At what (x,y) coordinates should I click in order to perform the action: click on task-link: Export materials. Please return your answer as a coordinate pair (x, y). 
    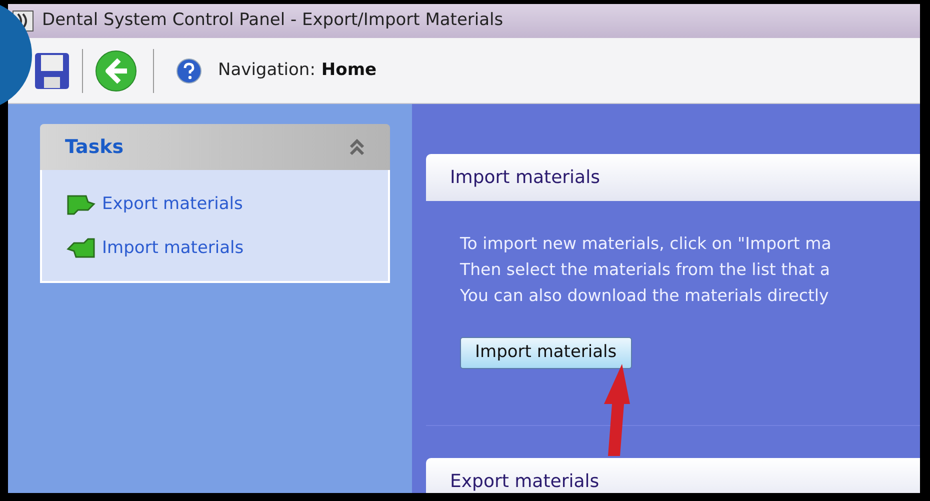
    Looking at the image, I should click on (172, 205).